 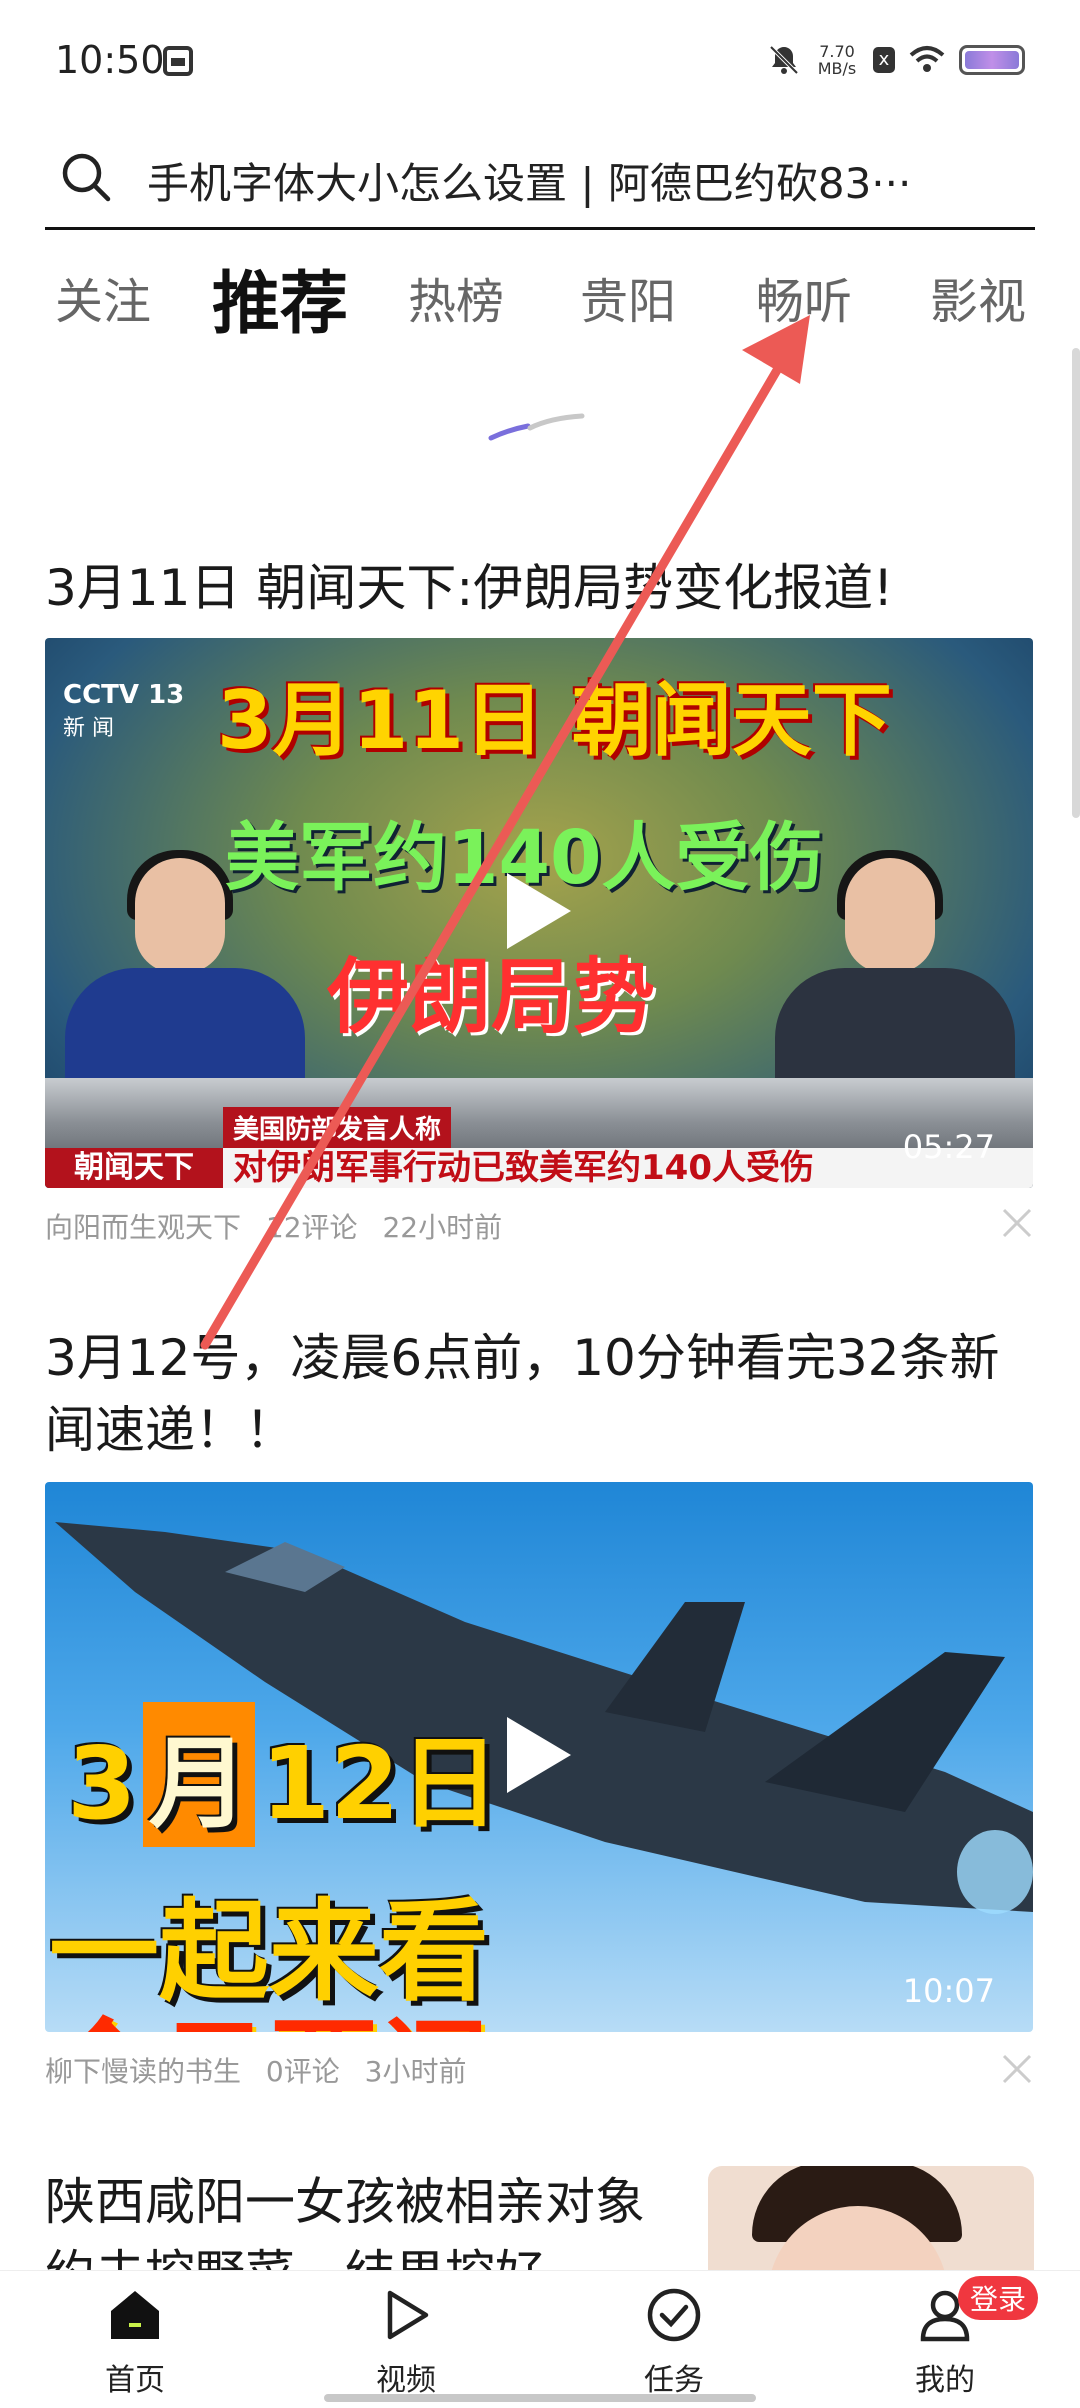 What do you see at coordinates (945, 2380) in the screenshot?
I see `nav-profile-label: 我的` at bounding box center [945, 2380].